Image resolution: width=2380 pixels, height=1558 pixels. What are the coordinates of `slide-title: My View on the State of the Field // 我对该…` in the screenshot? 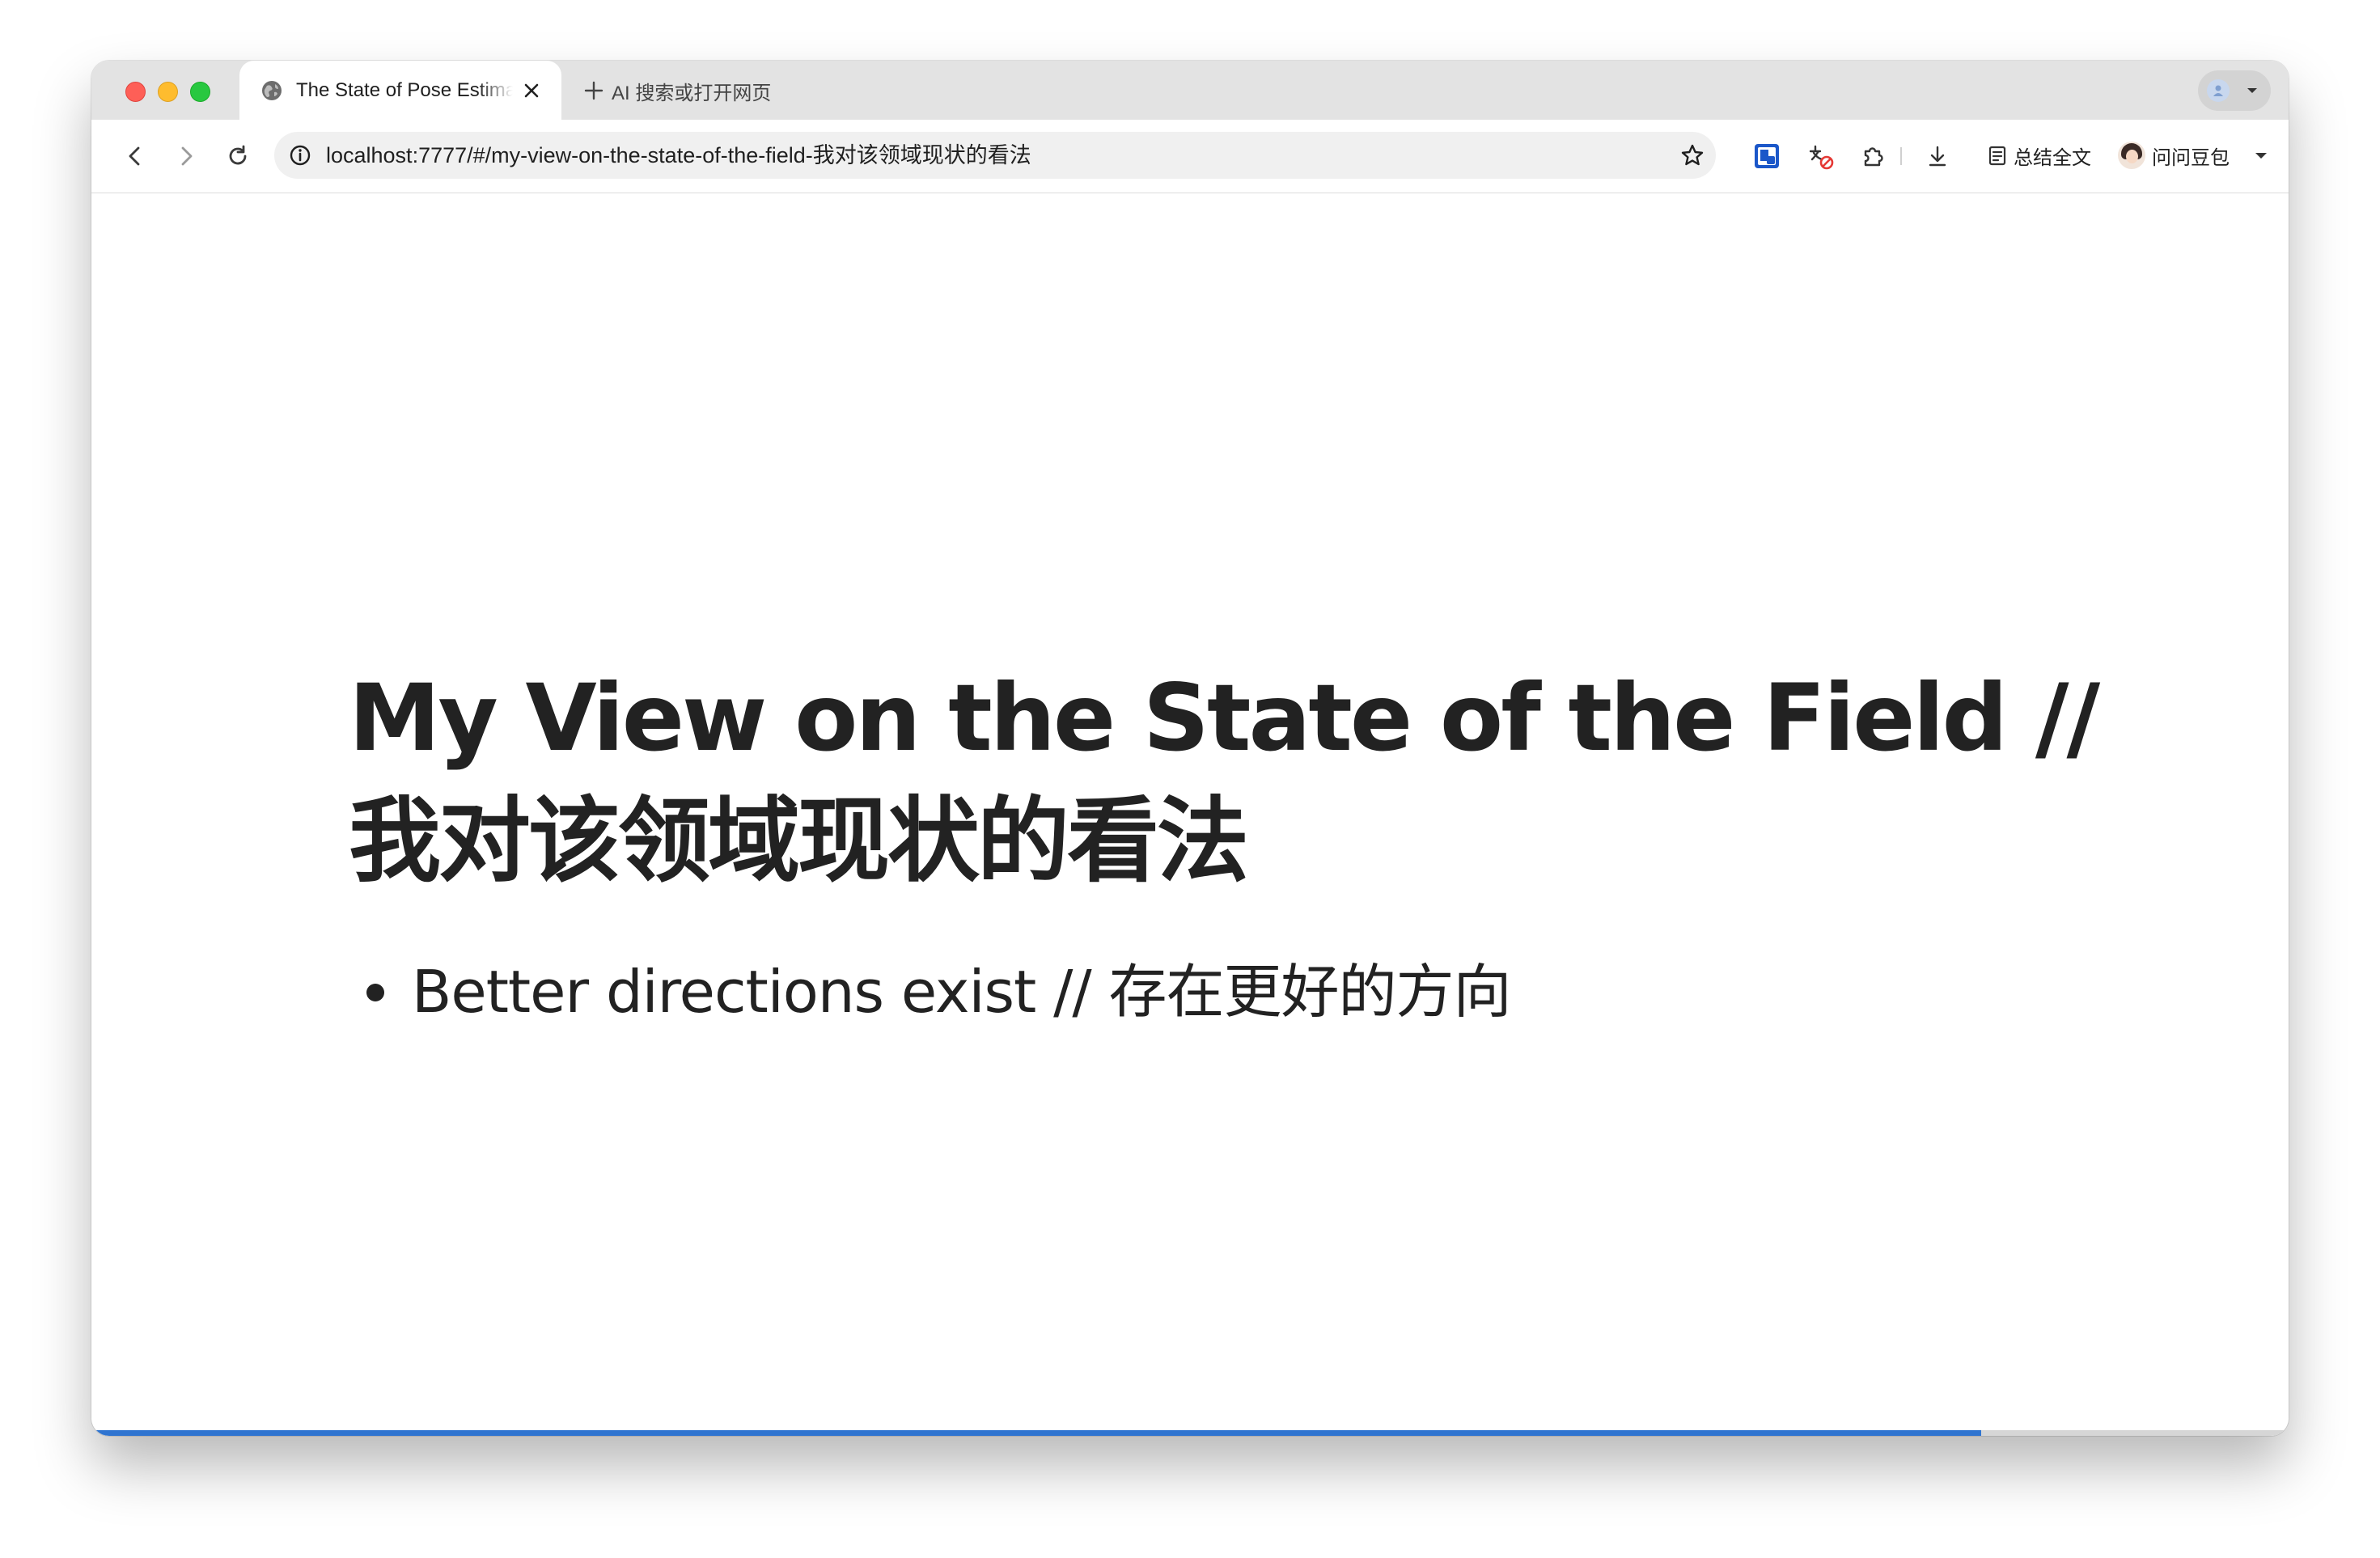 It's located at (1224, 779).